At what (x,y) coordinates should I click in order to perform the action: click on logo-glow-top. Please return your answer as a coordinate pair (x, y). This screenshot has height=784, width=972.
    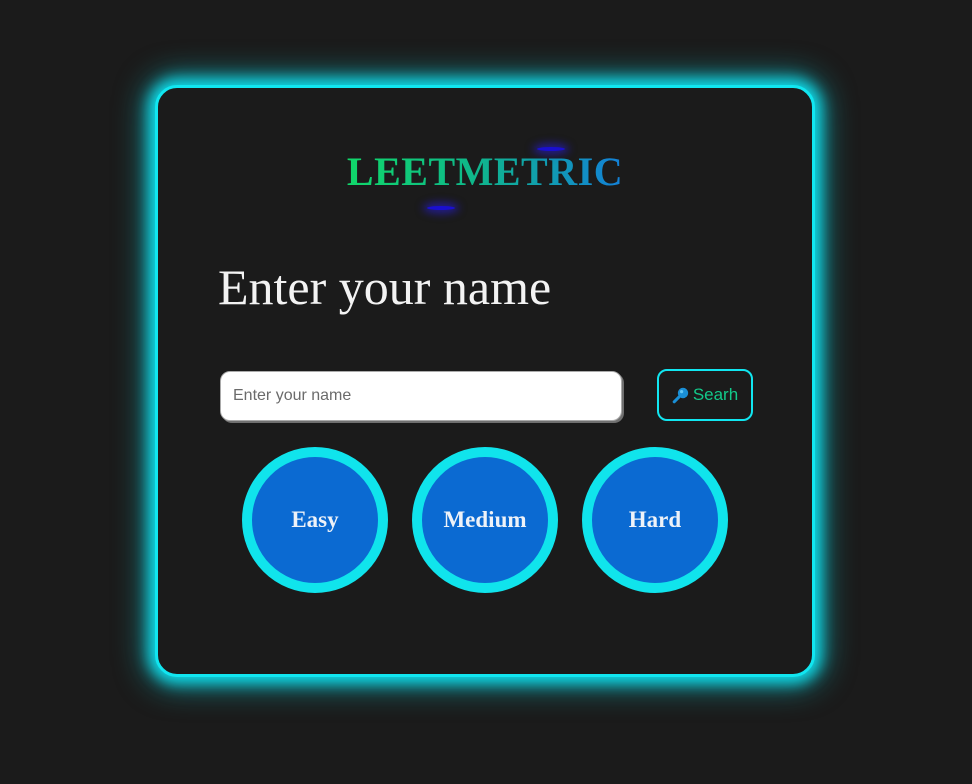
    Looking at the image, I should click on (550, 149).